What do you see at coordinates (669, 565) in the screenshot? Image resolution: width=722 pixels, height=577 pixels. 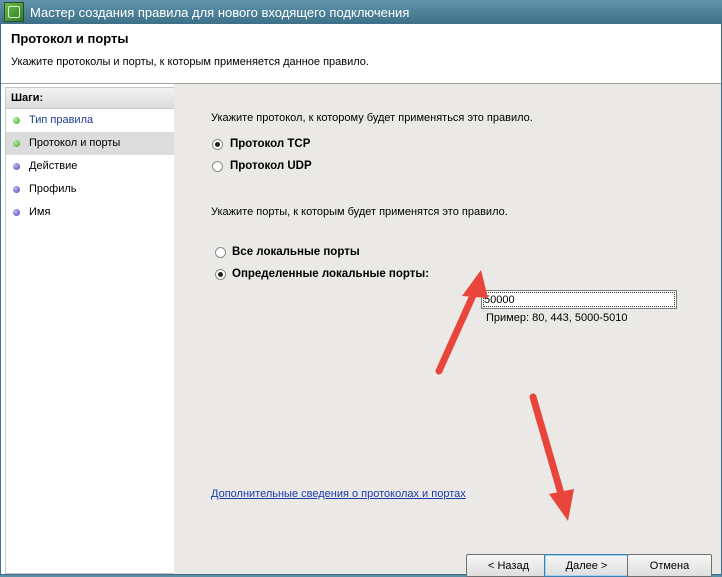 I see `cancel-button: Отмена` at bounding box center [669, 565].